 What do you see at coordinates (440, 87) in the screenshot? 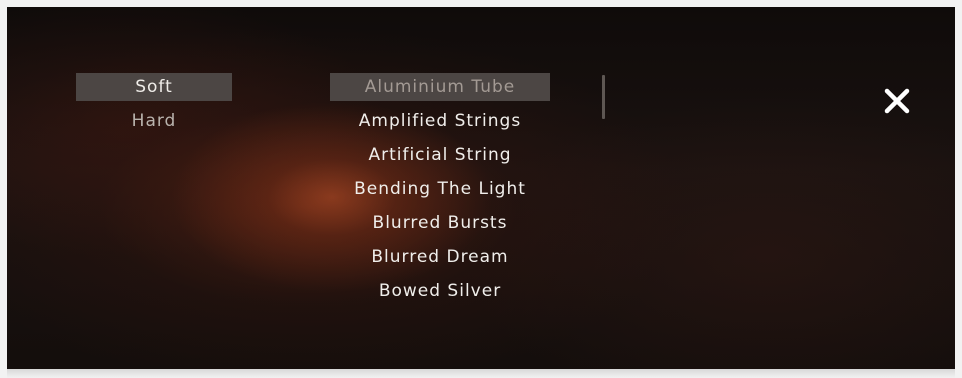
I see `preset-item: Aluminium Tube` at bounding box center [440, 87].